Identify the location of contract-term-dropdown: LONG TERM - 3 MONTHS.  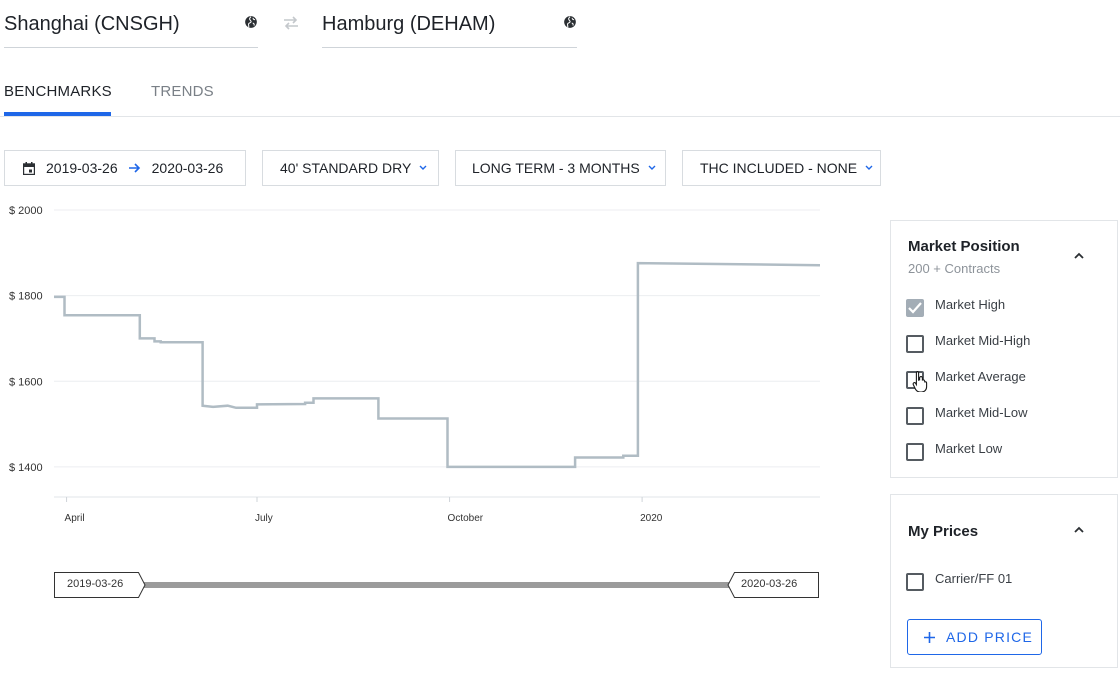
(560, 168).